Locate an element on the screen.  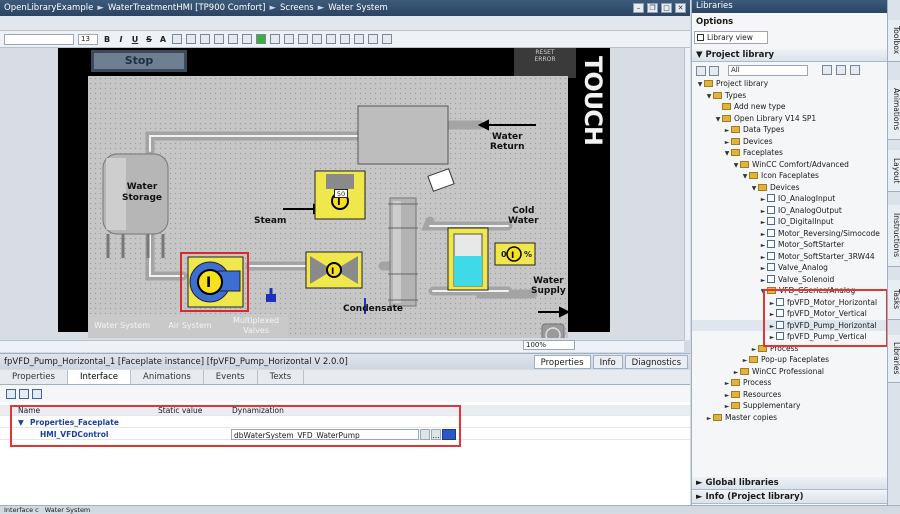
font-family-select is located at coordinates (39, 39).